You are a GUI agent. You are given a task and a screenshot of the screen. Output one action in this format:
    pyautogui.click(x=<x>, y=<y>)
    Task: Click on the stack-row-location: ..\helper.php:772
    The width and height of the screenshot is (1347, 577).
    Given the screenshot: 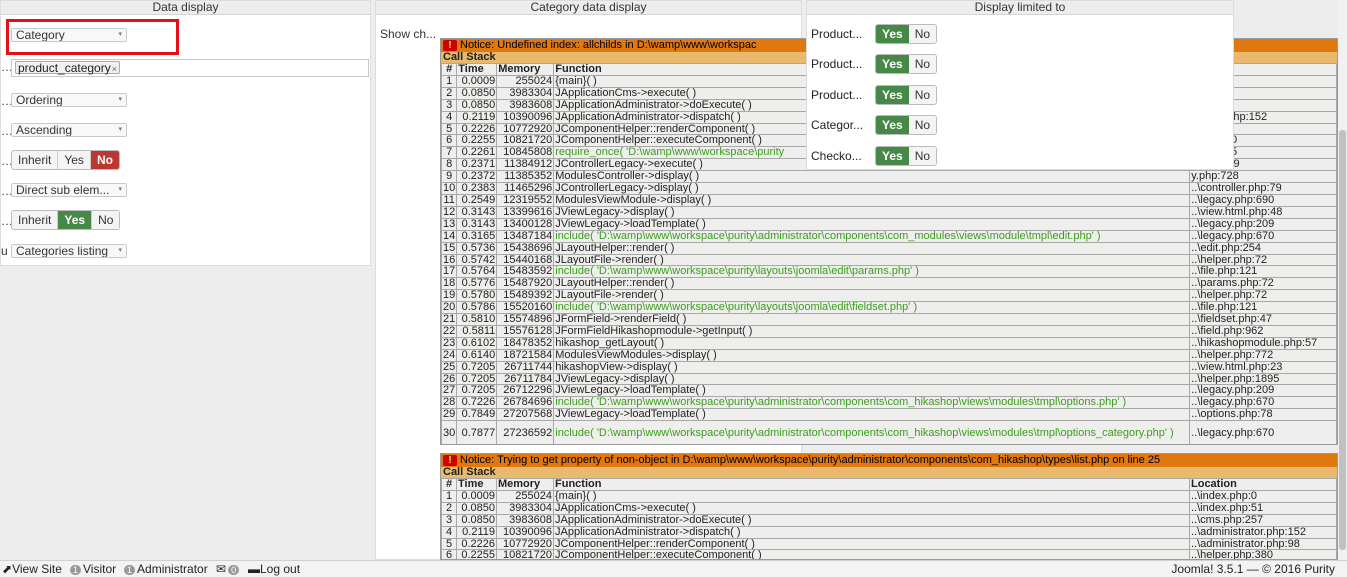 What is the action you would take?
    pyautogui.click(x=1263, y=355)
    